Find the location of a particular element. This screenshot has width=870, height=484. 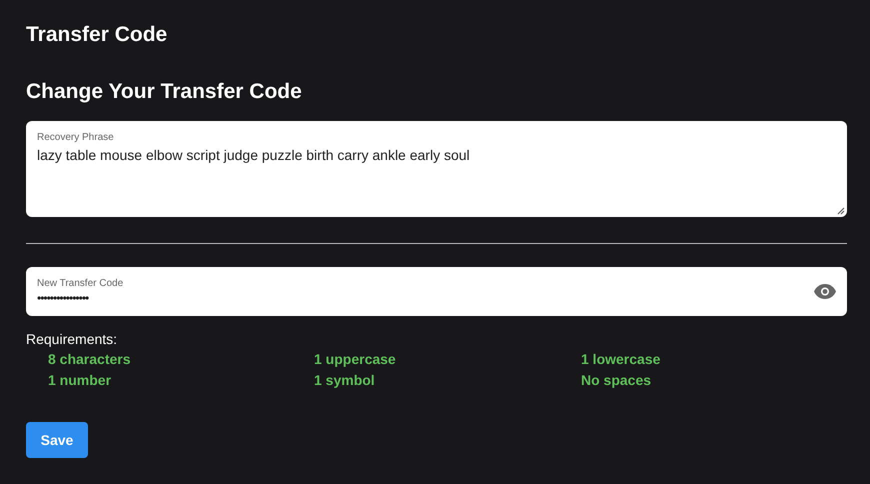

requirement-text: 1 uppercase is located at coordinates (355, 359).